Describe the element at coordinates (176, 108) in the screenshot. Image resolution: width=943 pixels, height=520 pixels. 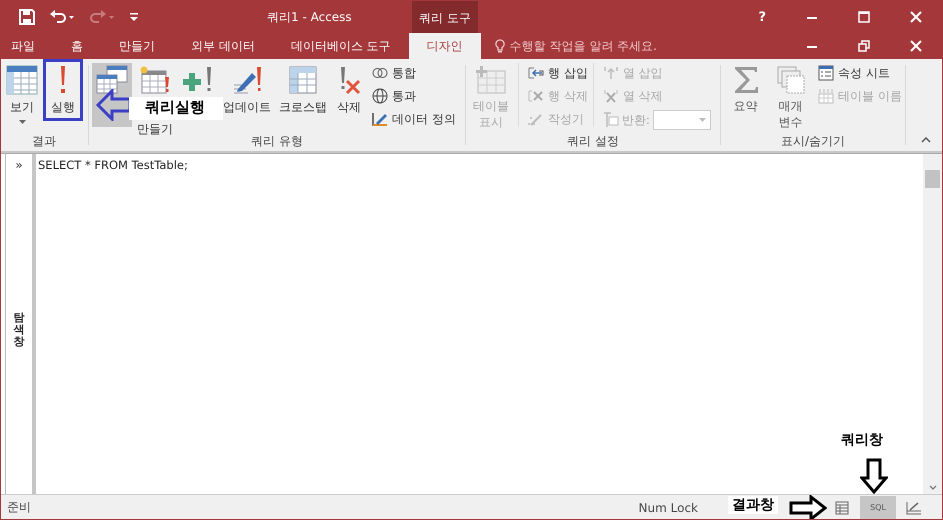
I see `callout-label: 쿼리실행` at that location.